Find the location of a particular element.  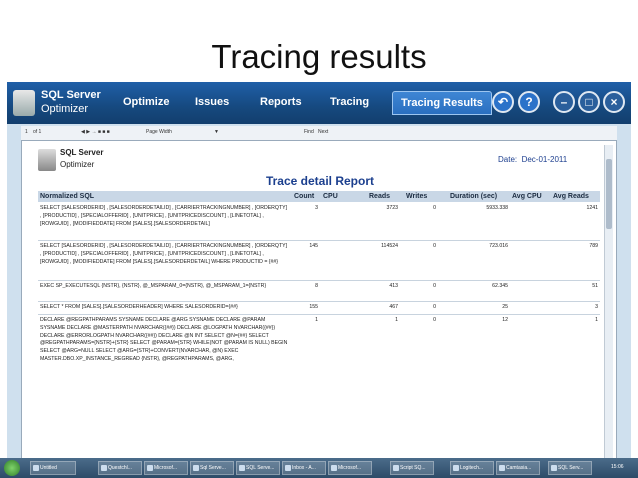

minimize-icon: – is located at coordinates (564, 102).